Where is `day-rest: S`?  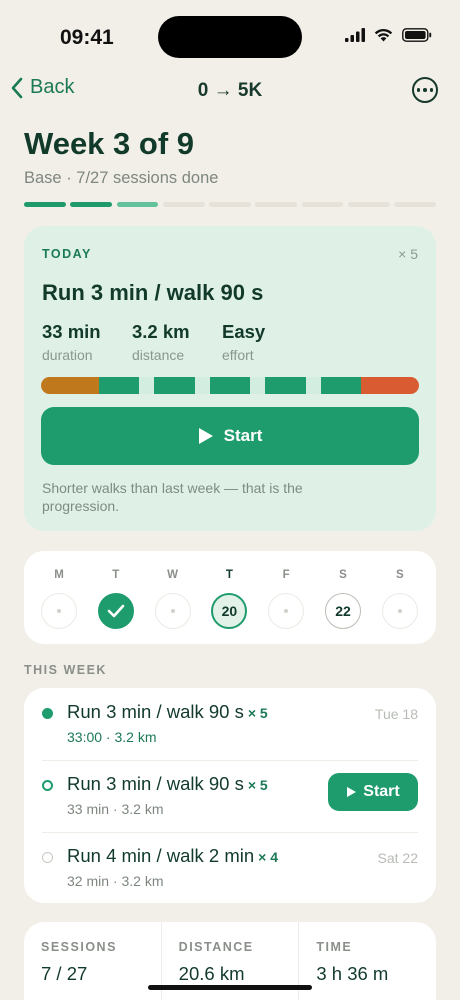
day-rest: S is located at coordinates (400, 599).